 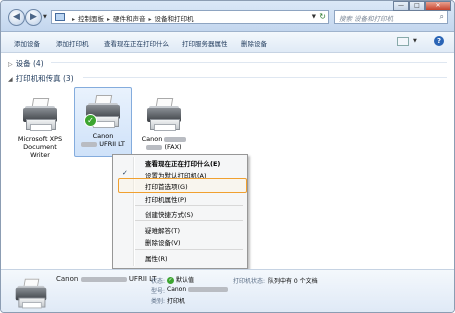 What do you see at coordinates (170, 280) in the screenshot?
I see `default-ok-icon: ✓` at bounding box center [170, 280].